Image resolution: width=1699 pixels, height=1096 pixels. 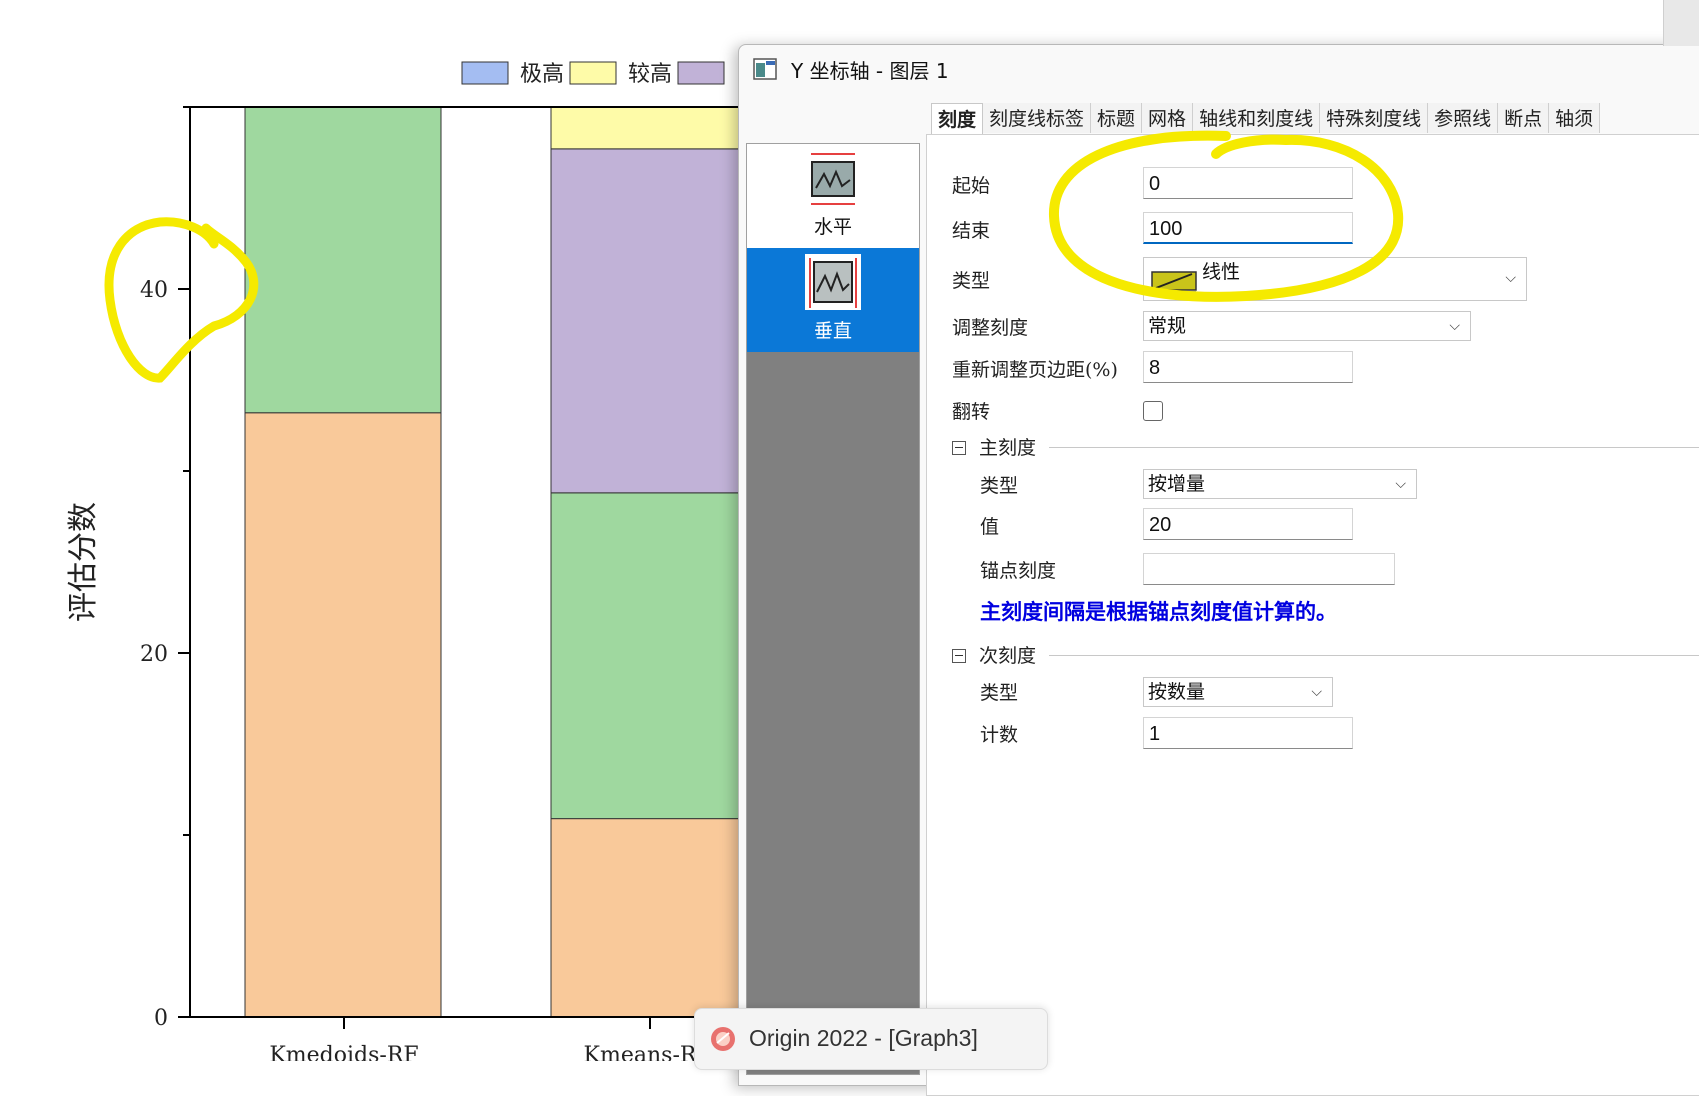 What do you see at coordinates (999, 693) in the screenshot?
I see `minor-type-label: 类型` at bounding box center [999, 693].